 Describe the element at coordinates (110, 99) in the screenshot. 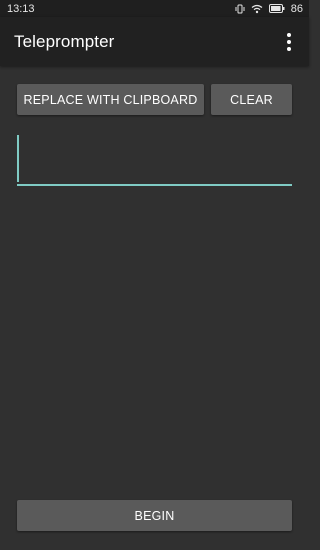

I see `replace-with-clipboard-button: REPLACE WITH CLIPBOARD` at that location.